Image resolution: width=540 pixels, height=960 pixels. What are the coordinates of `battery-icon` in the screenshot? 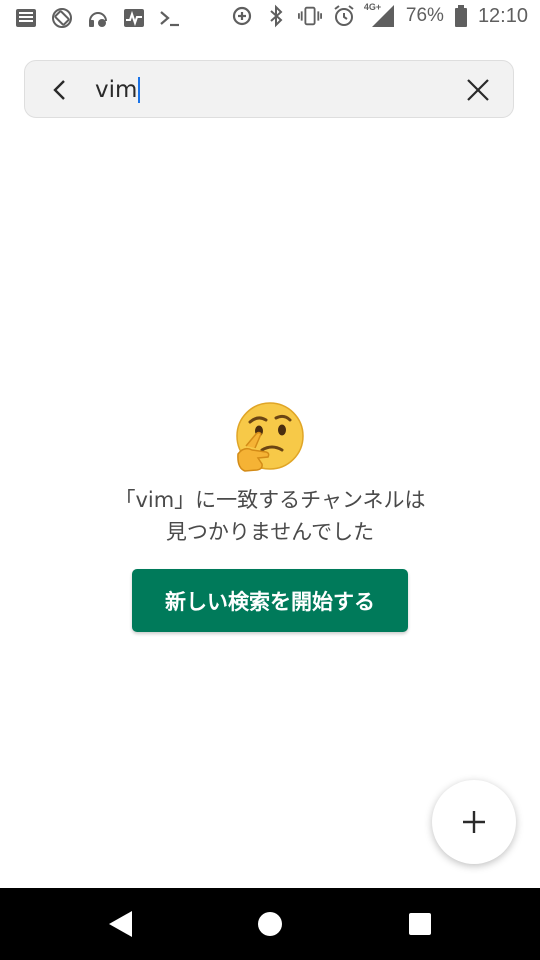 It's located at (461, 16).